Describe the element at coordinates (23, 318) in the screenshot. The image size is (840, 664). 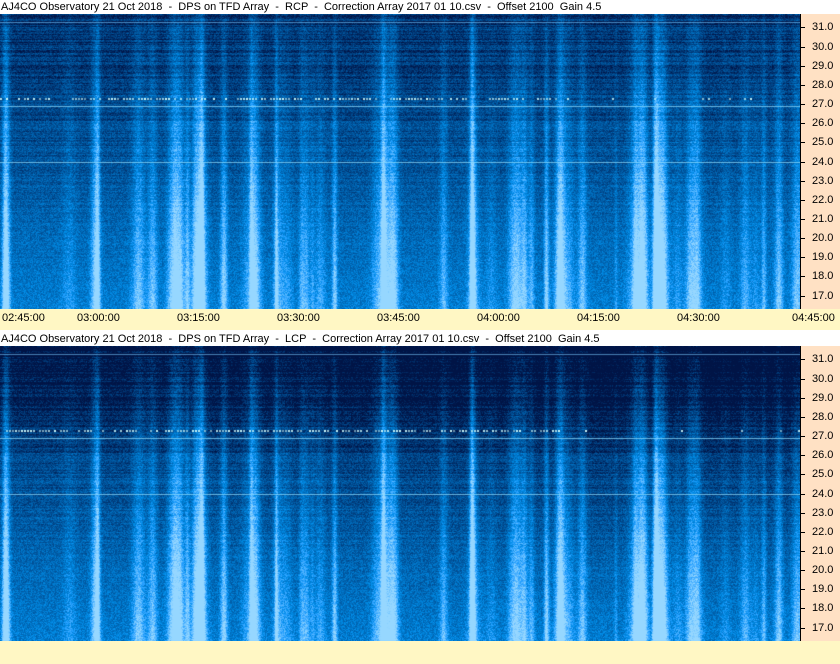
I see `x-tick-label: 02:45:00` at that location.